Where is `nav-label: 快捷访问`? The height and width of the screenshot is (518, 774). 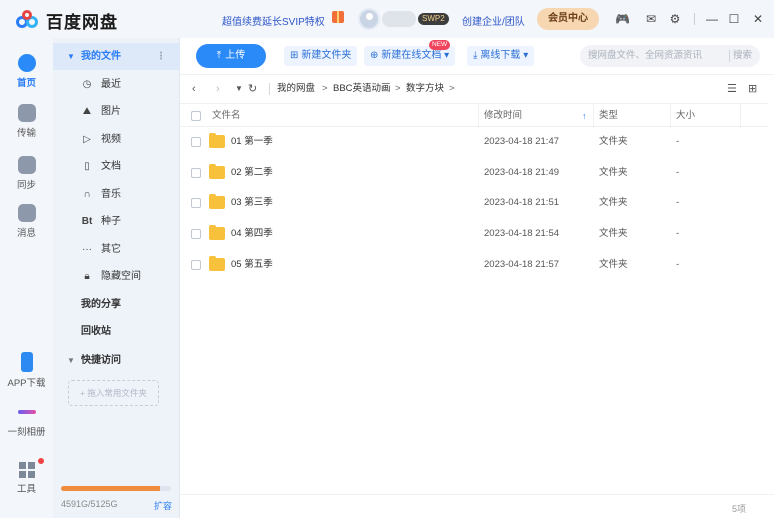 nav-label: 快捷访问 is located at coordinates (101, 360).